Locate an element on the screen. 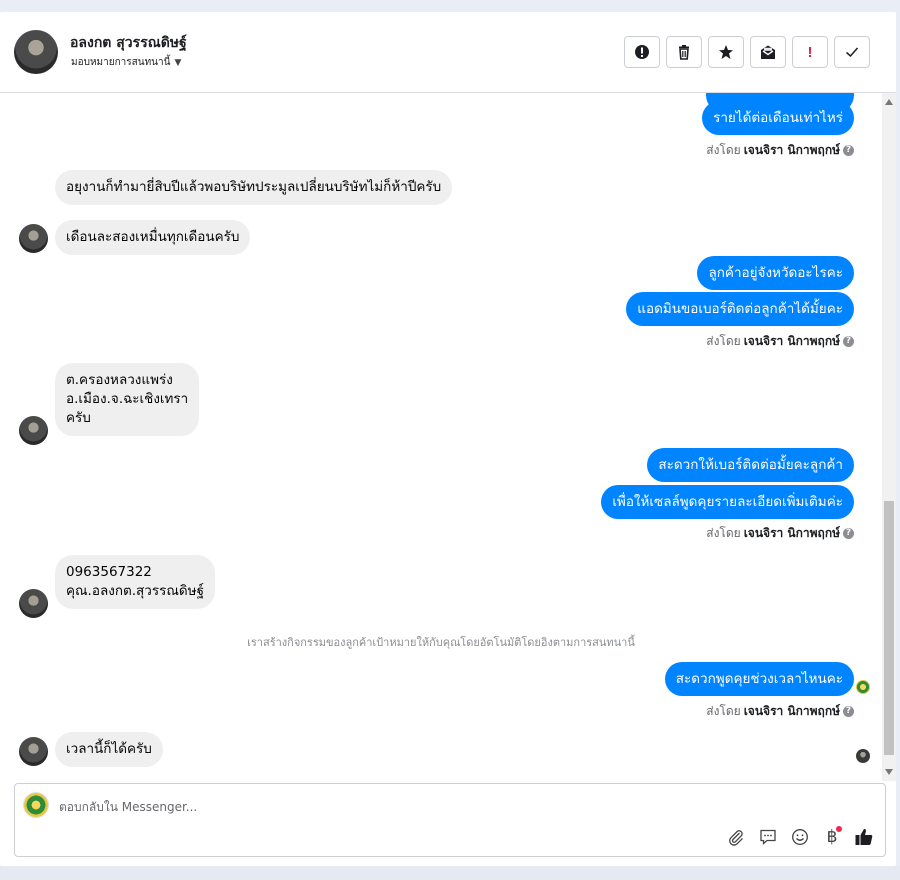 The image size is (900, 880). chat-bubble-icon is located at coordinates (768, 837).